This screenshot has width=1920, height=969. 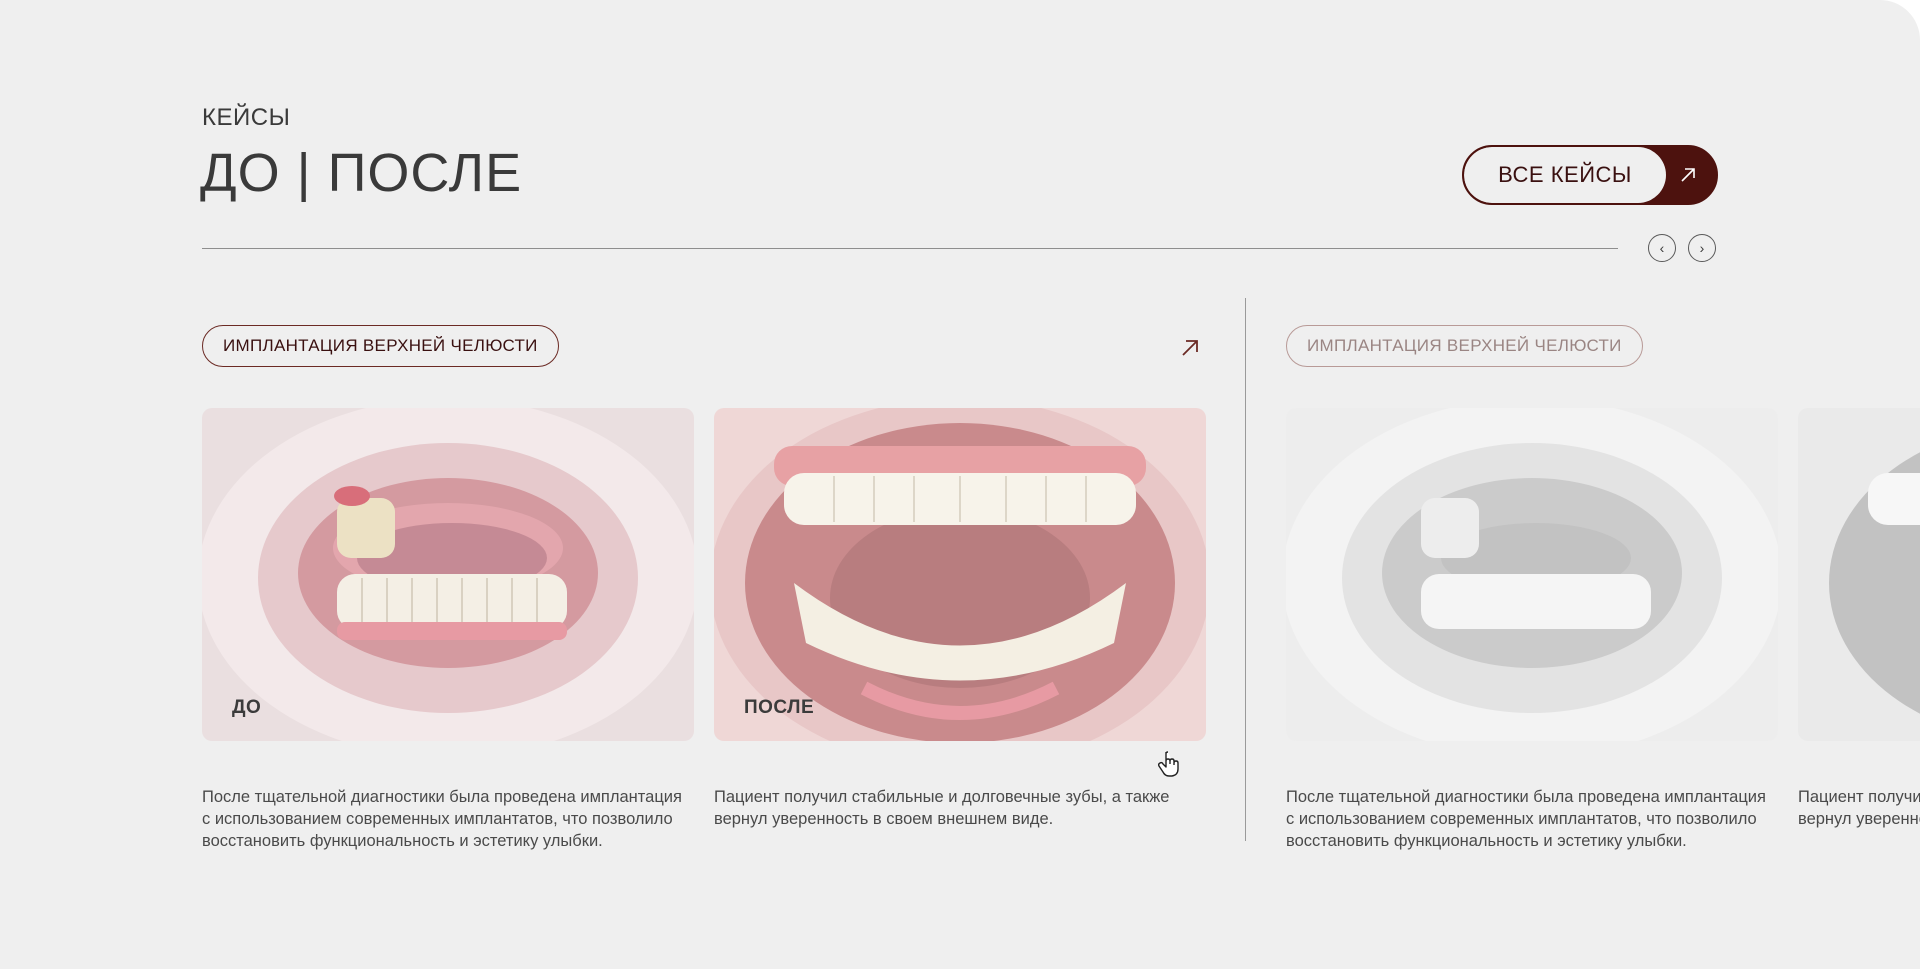 What do you see at coordinates (960, 574) in the screenshot?
I see `after-photo: ПОСЛЕ` at bounding box center [960, 574].